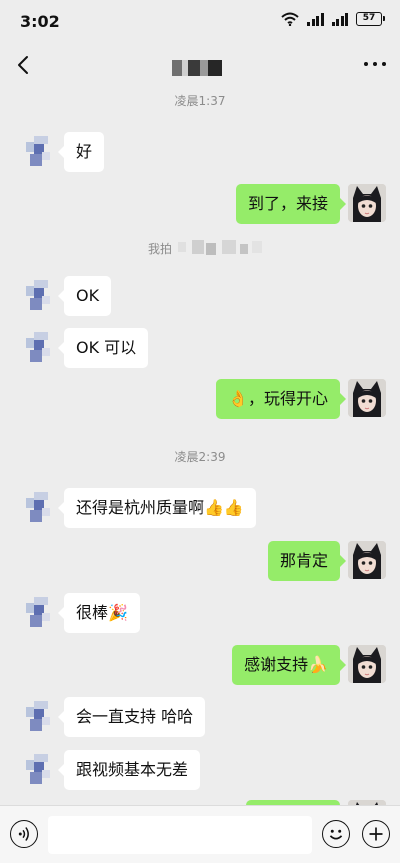  What do you see at coordinates (290, 19) in the screenshot?
I see `wifi-icon` at bounding box center [290, 19].